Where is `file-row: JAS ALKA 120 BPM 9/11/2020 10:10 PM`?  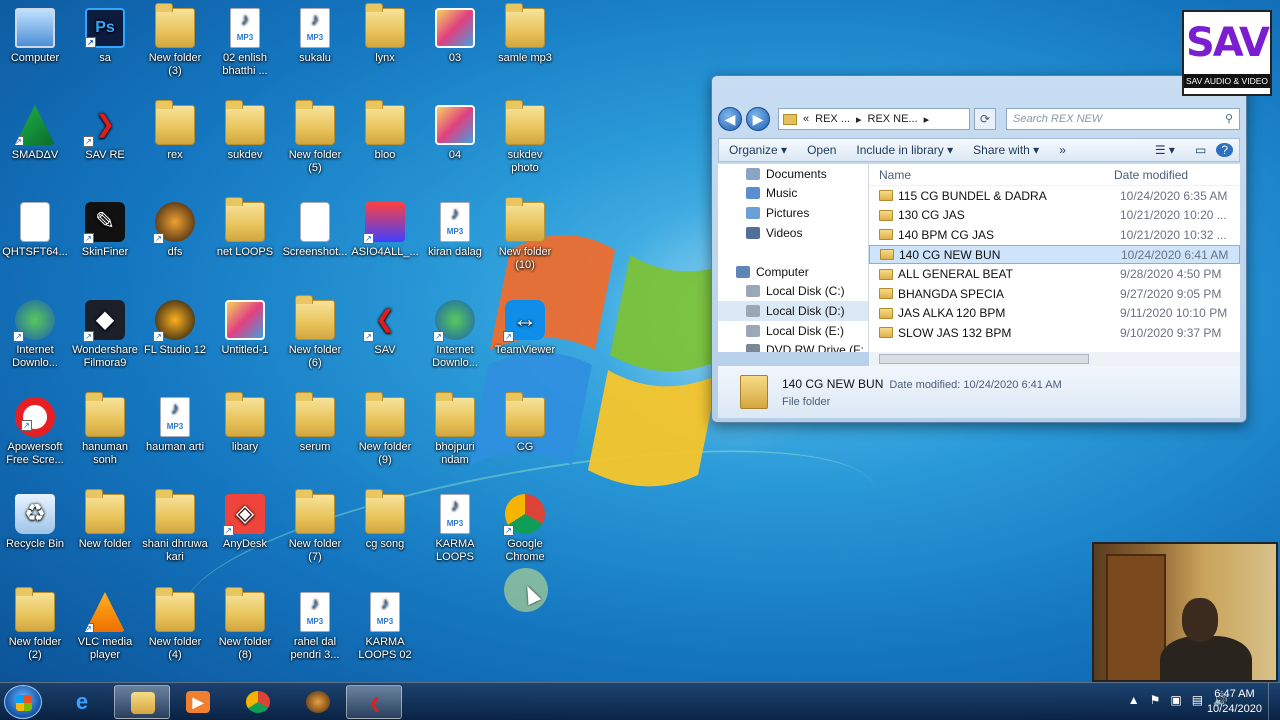 file-row: JAS ALKA 120 BPM 9/11/2020 10:10 PM is located at coordinates (1054, 314).